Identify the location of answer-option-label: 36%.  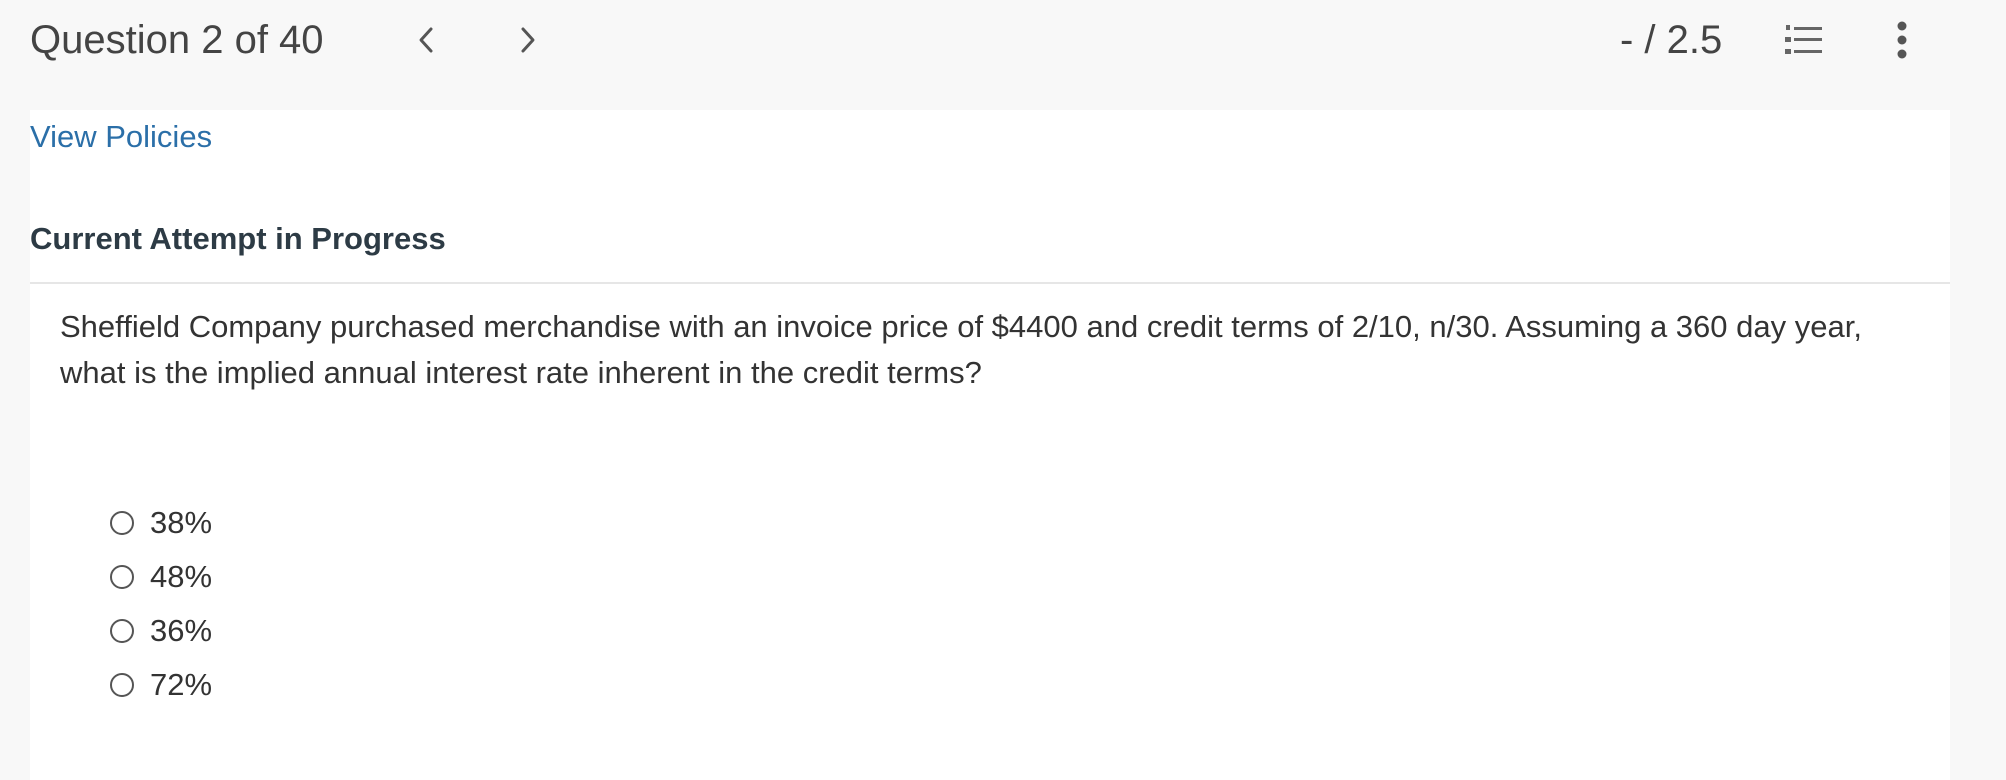
(181, 630).